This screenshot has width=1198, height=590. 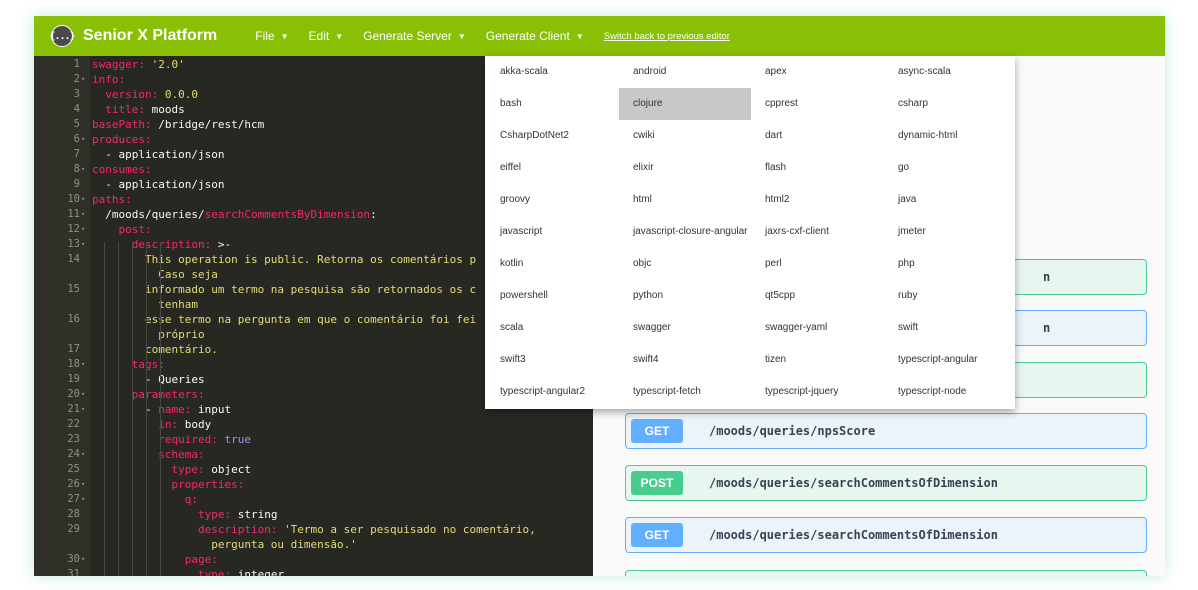 I want to click on client-option: swagger-yaml, so click(x=831, y=328).